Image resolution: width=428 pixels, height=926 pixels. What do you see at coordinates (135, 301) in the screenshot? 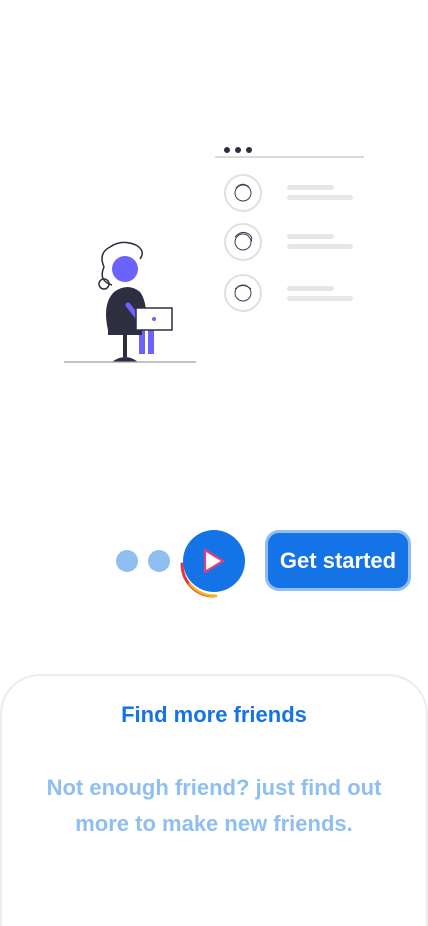
I see `person-with-laptop` at bounding box center [135, 301].